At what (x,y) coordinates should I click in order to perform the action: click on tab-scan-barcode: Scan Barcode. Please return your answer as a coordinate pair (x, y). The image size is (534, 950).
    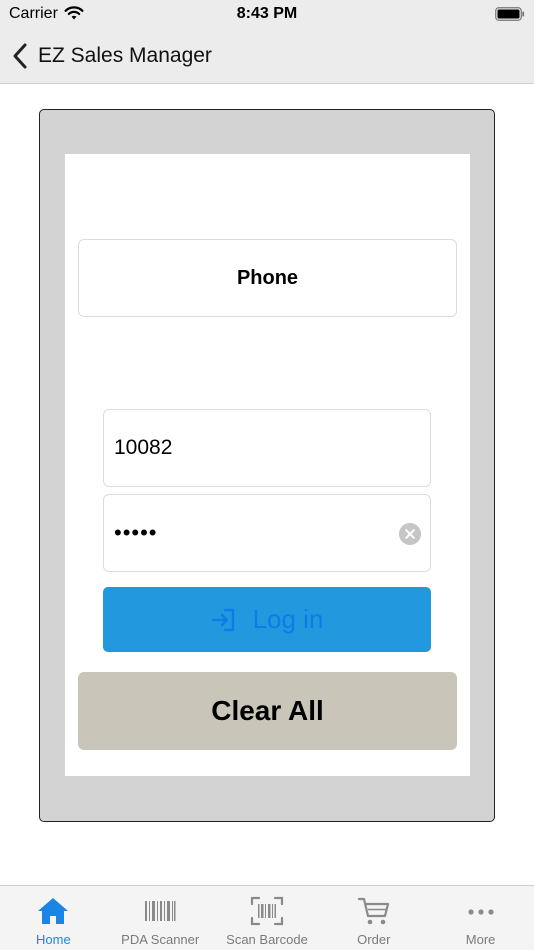
    Looking at the image, I should click on (267, 918).